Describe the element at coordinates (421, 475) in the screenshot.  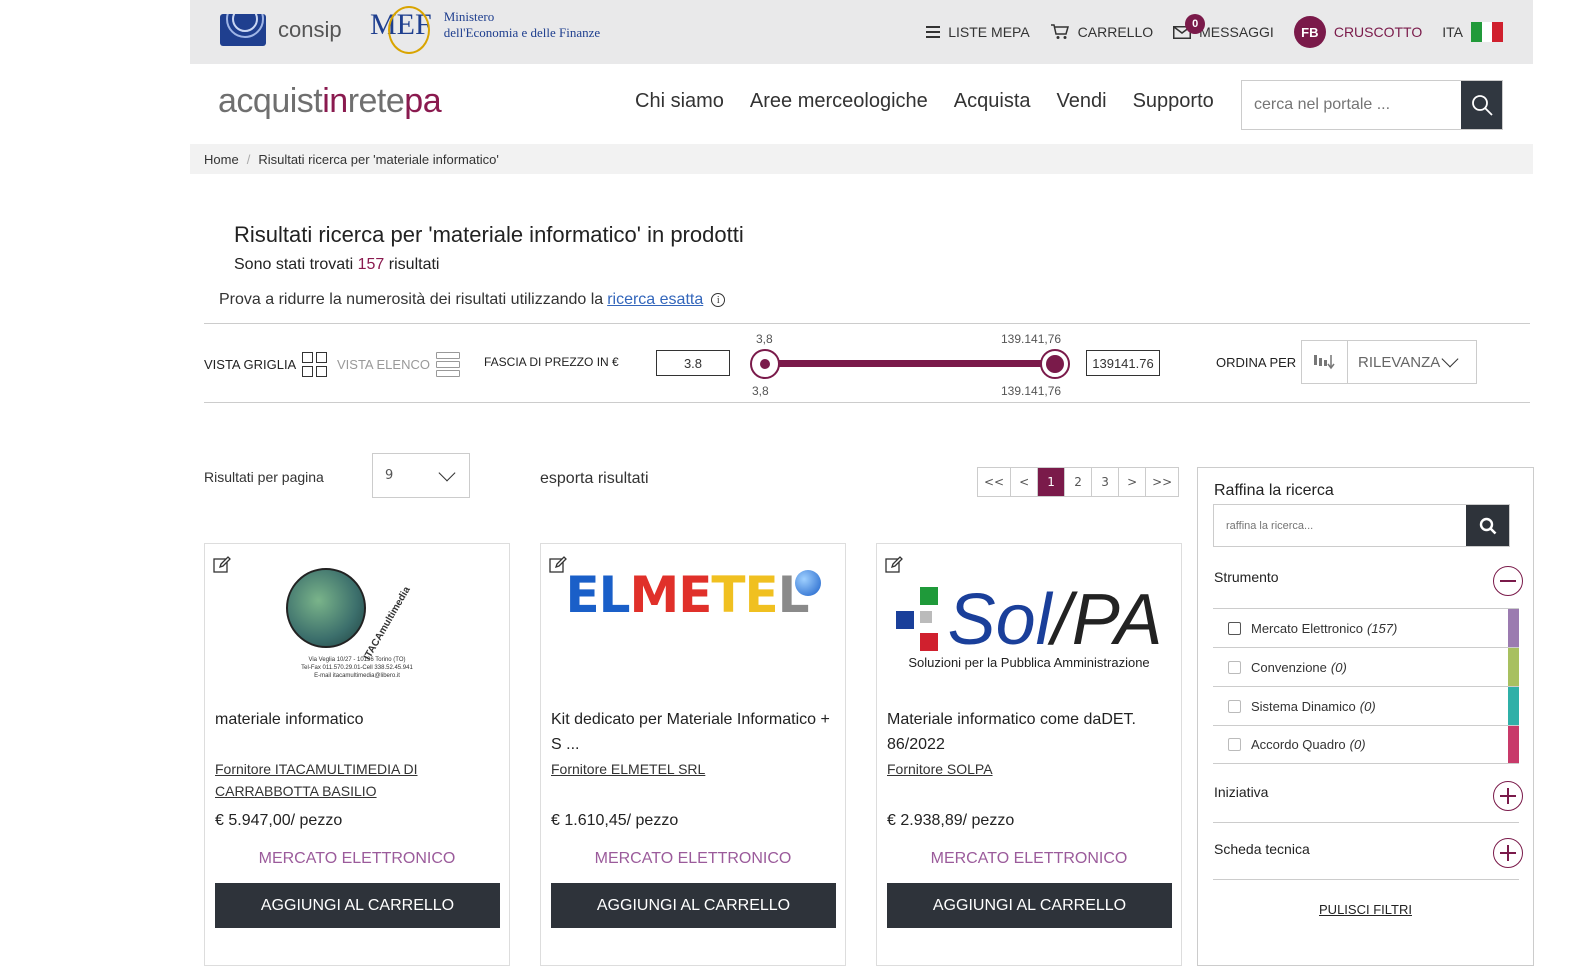
I see `results-per-page-select: 9` at that location.